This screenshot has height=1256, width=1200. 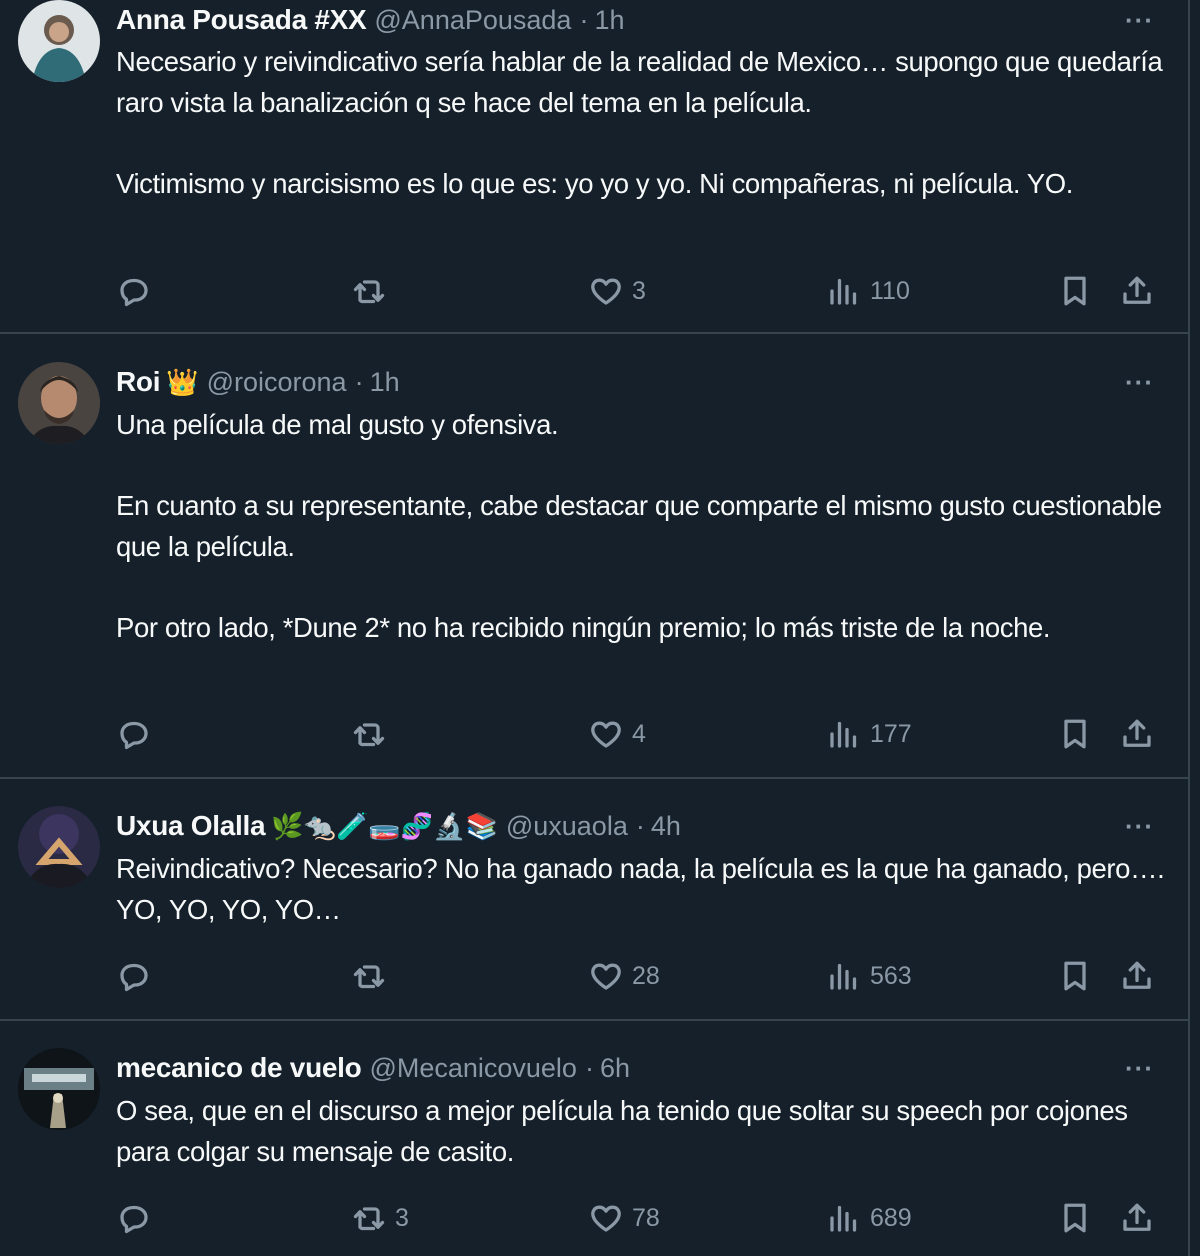 I want to click on like-button: 28, so click(x=624, y=976).